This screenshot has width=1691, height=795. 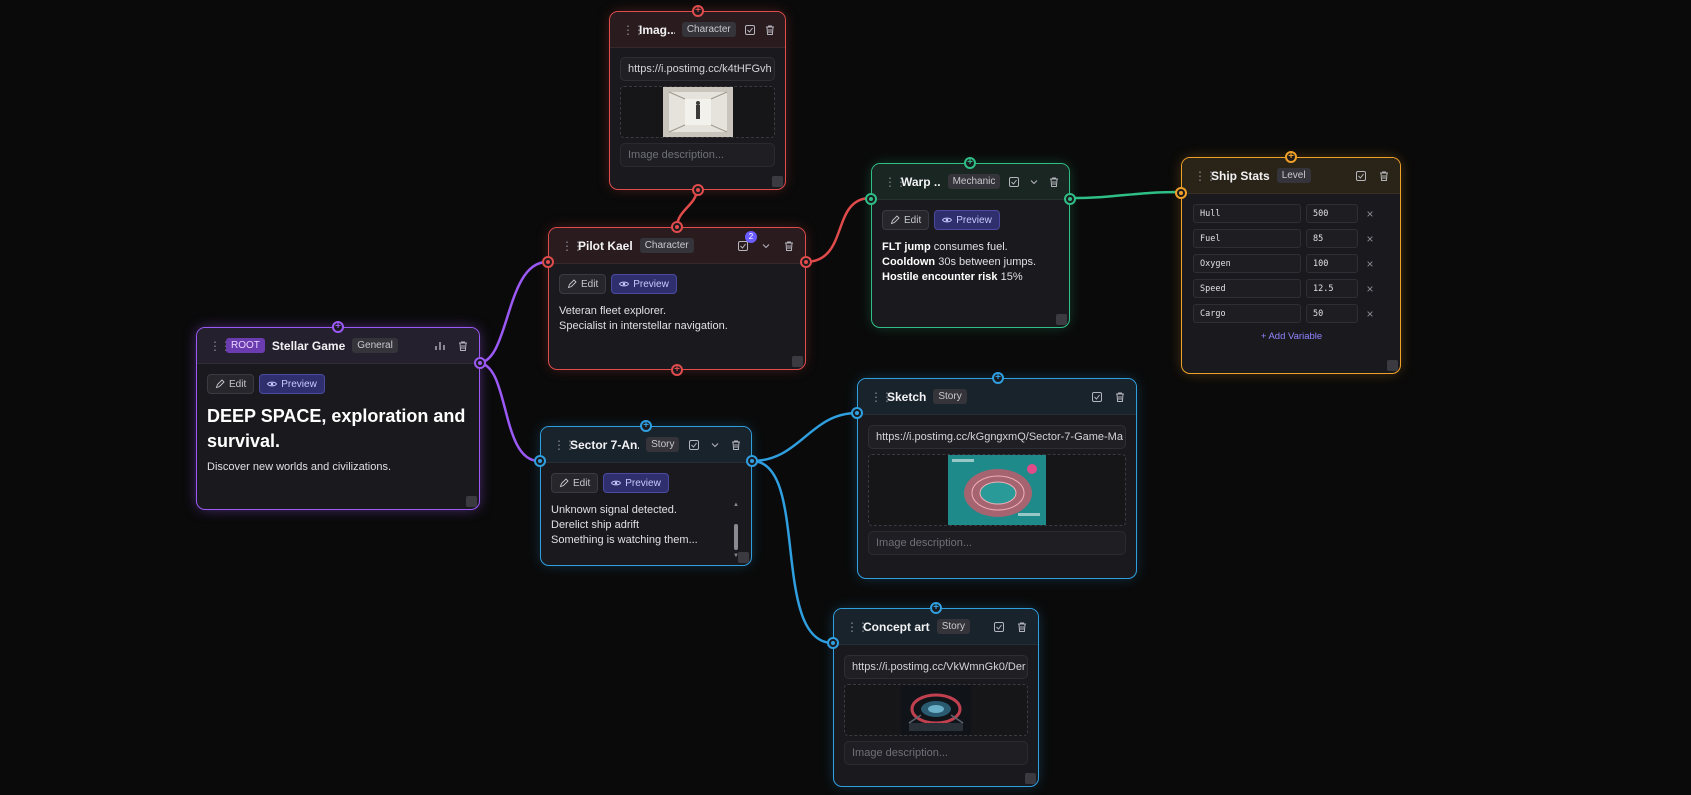 What do you see at coordinates (616, 483) in the screenshot?
I see `eye-icon` at bounding box center [616, 483].